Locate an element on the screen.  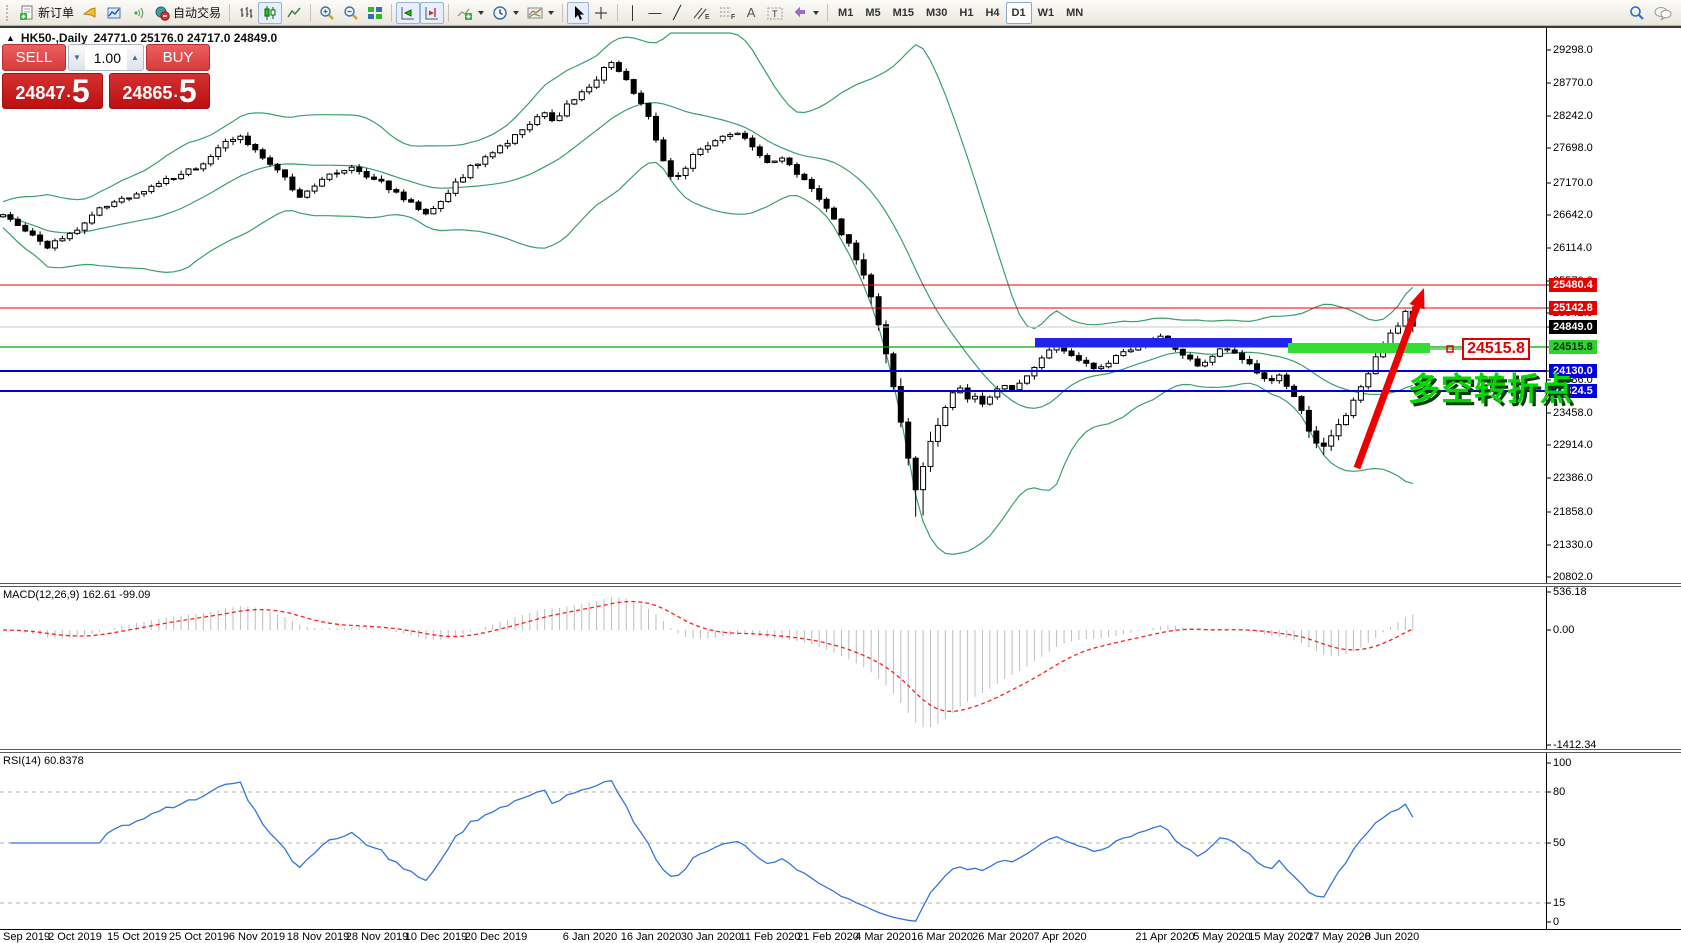
clock-icon is located at coordinates (500, 12).